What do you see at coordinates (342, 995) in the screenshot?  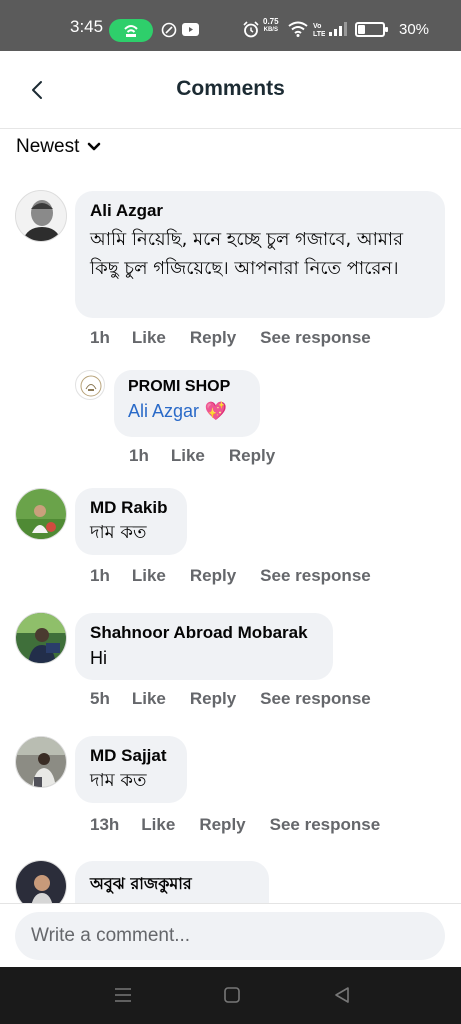 I see `back-nav-icon` at bounding box center [342, 995].